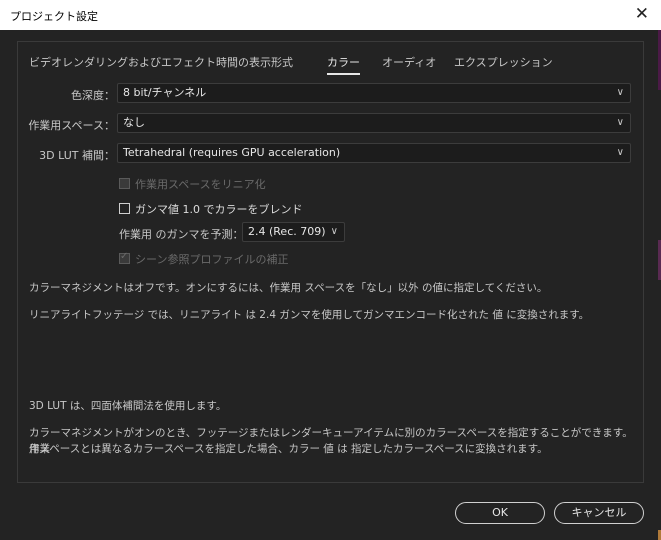 The image size is (661, 540). I want to click on lut-interpolation-value: Tetrahedral (requires GPU acceleration), so click(232, 152).